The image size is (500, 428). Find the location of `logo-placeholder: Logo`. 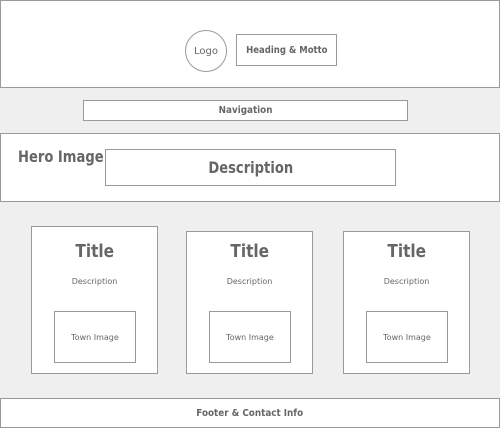

logo-placeholder: Logo is located at coordinates (206, 51).